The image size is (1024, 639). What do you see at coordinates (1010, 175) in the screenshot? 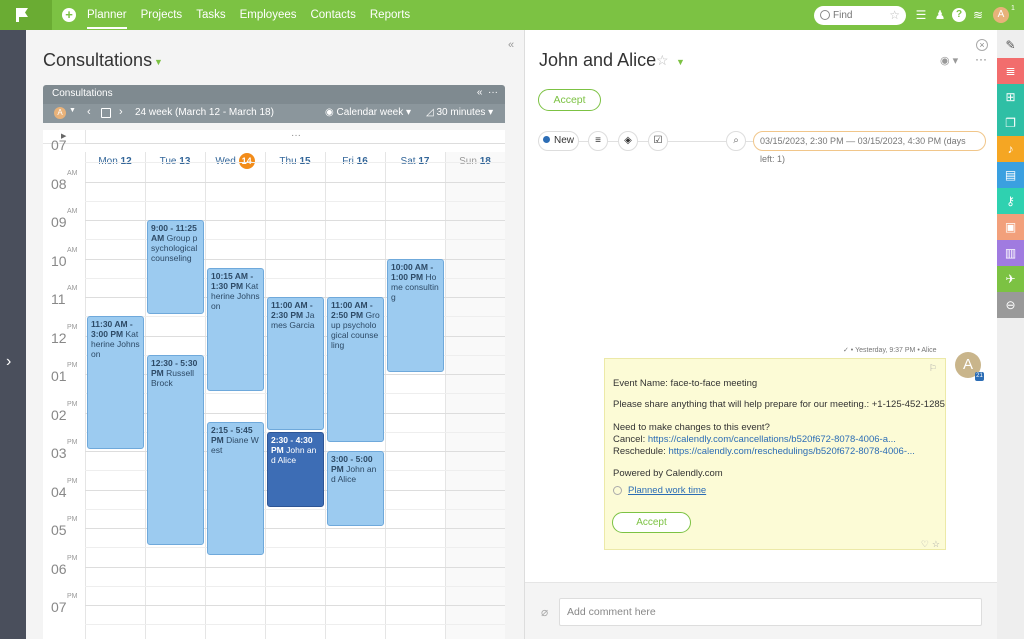
I see `clipboard-icon: ▤` at bounding box center [1010, 175].